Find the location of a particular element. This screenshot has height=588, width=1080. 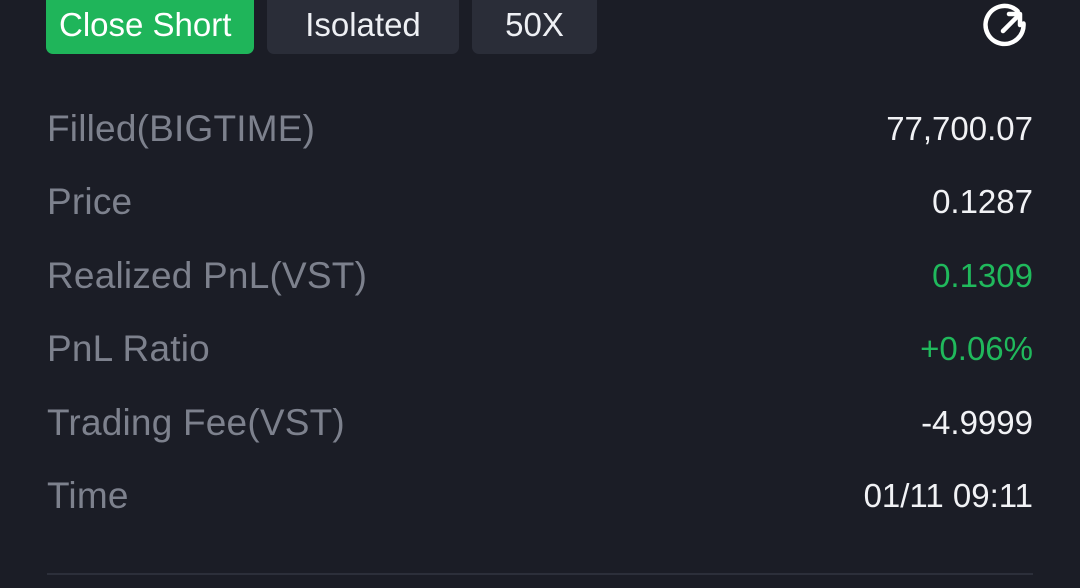

detail-row-price: Price 0.1287 is located at coordinates (540, 203).